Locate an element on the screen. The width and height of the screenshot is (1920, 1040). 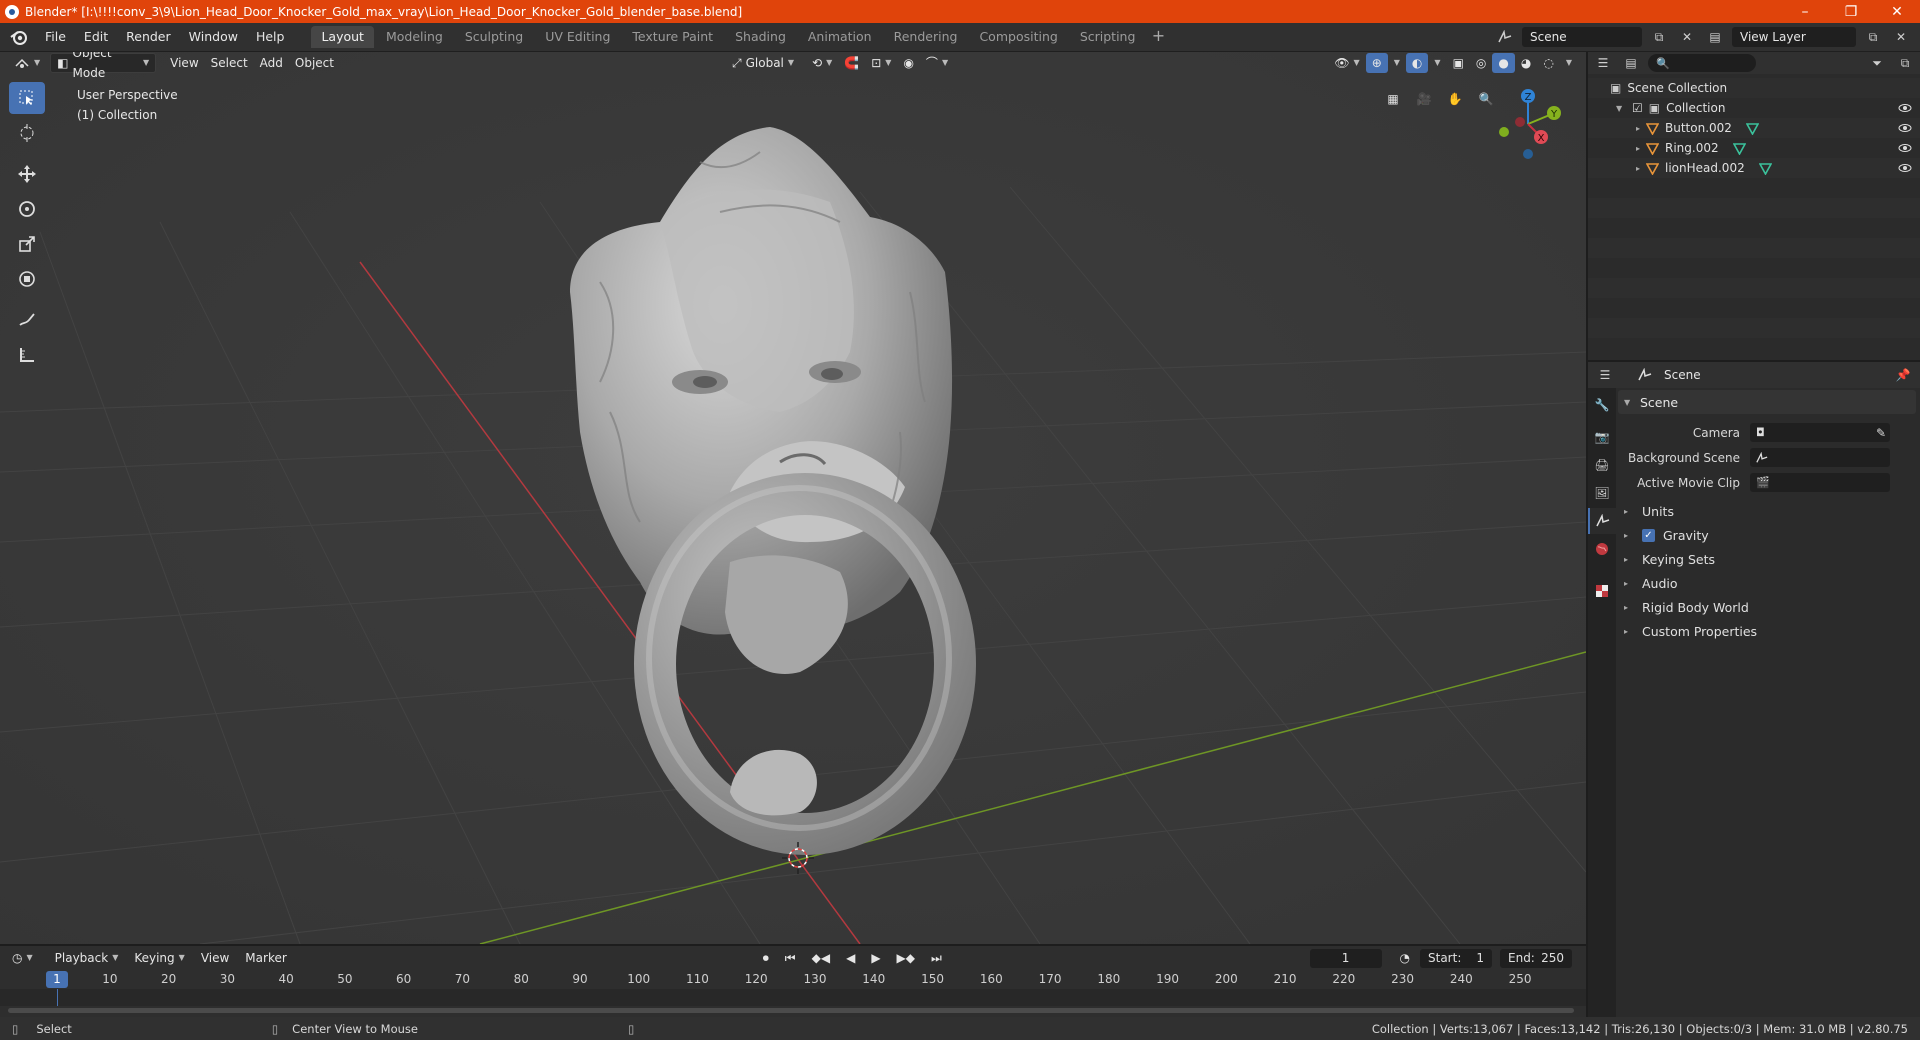
custom-properties-panel: ▸ Custom Properties is located at coordinates (1767, 631).